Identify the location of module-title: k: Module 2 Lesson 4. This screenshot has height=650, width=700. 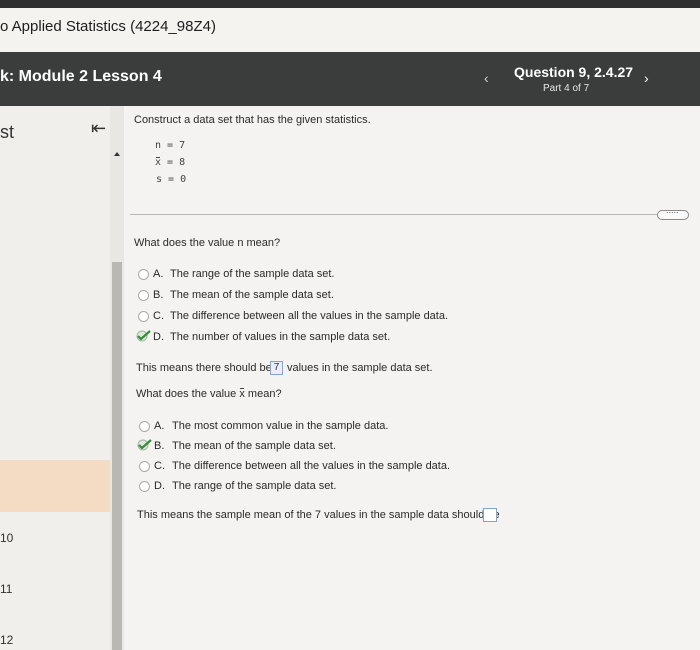
(81, 76).